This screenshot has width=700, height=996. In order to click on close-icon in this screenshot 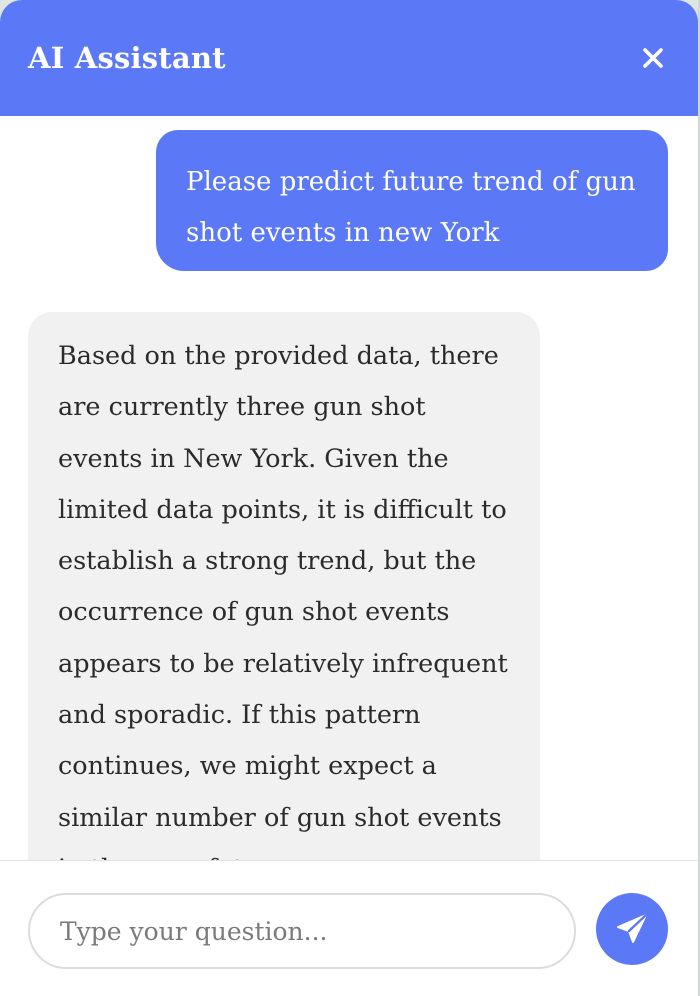, I will do `click(653, 58)`.